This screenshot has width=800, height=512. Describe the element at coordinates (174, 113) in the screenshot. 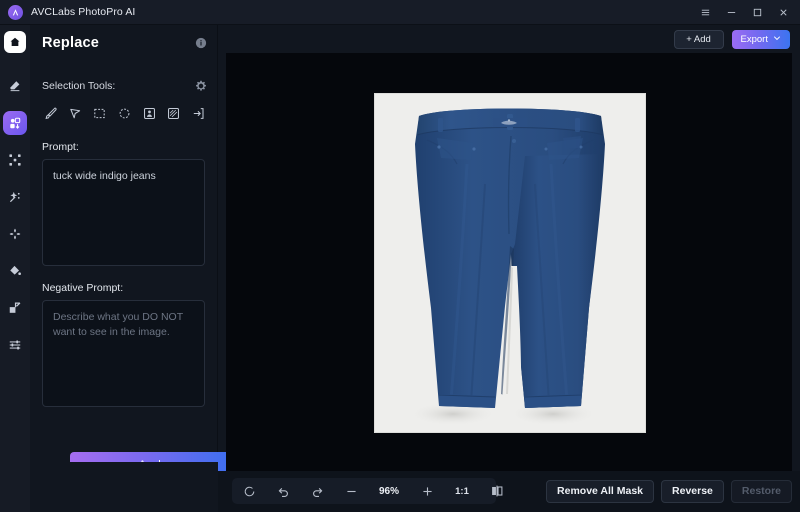

I see `background-select-icon` at that location.